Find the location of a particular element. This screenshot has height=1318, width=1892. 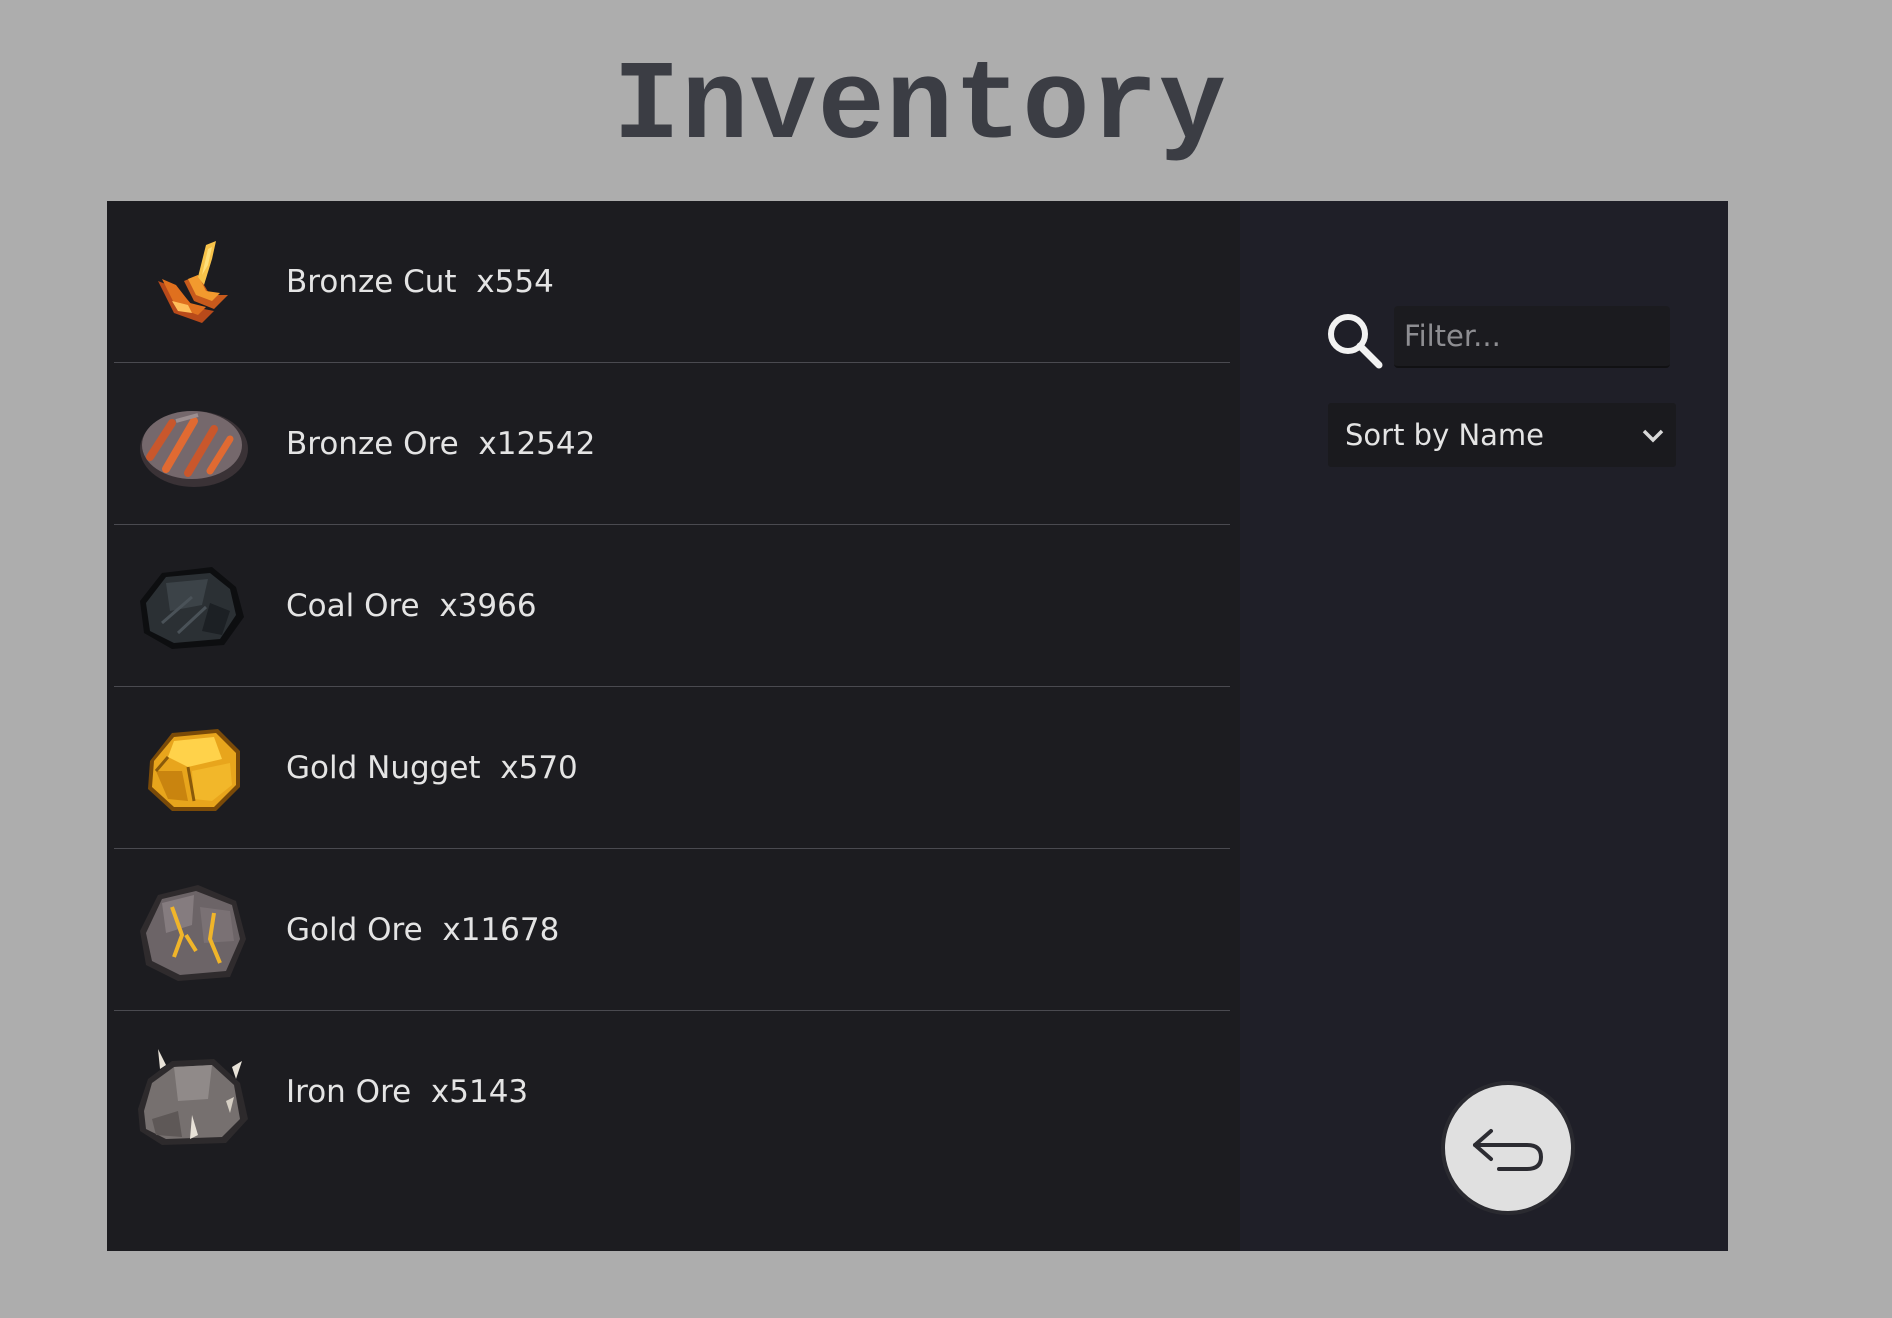

filter-bar is located at coordinates (1499, 338).